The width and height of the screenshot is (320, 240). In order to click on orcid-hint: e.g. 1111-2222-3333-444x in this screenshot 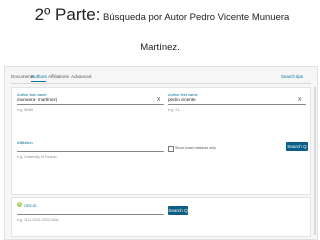, I will do `click(38, 220)`.